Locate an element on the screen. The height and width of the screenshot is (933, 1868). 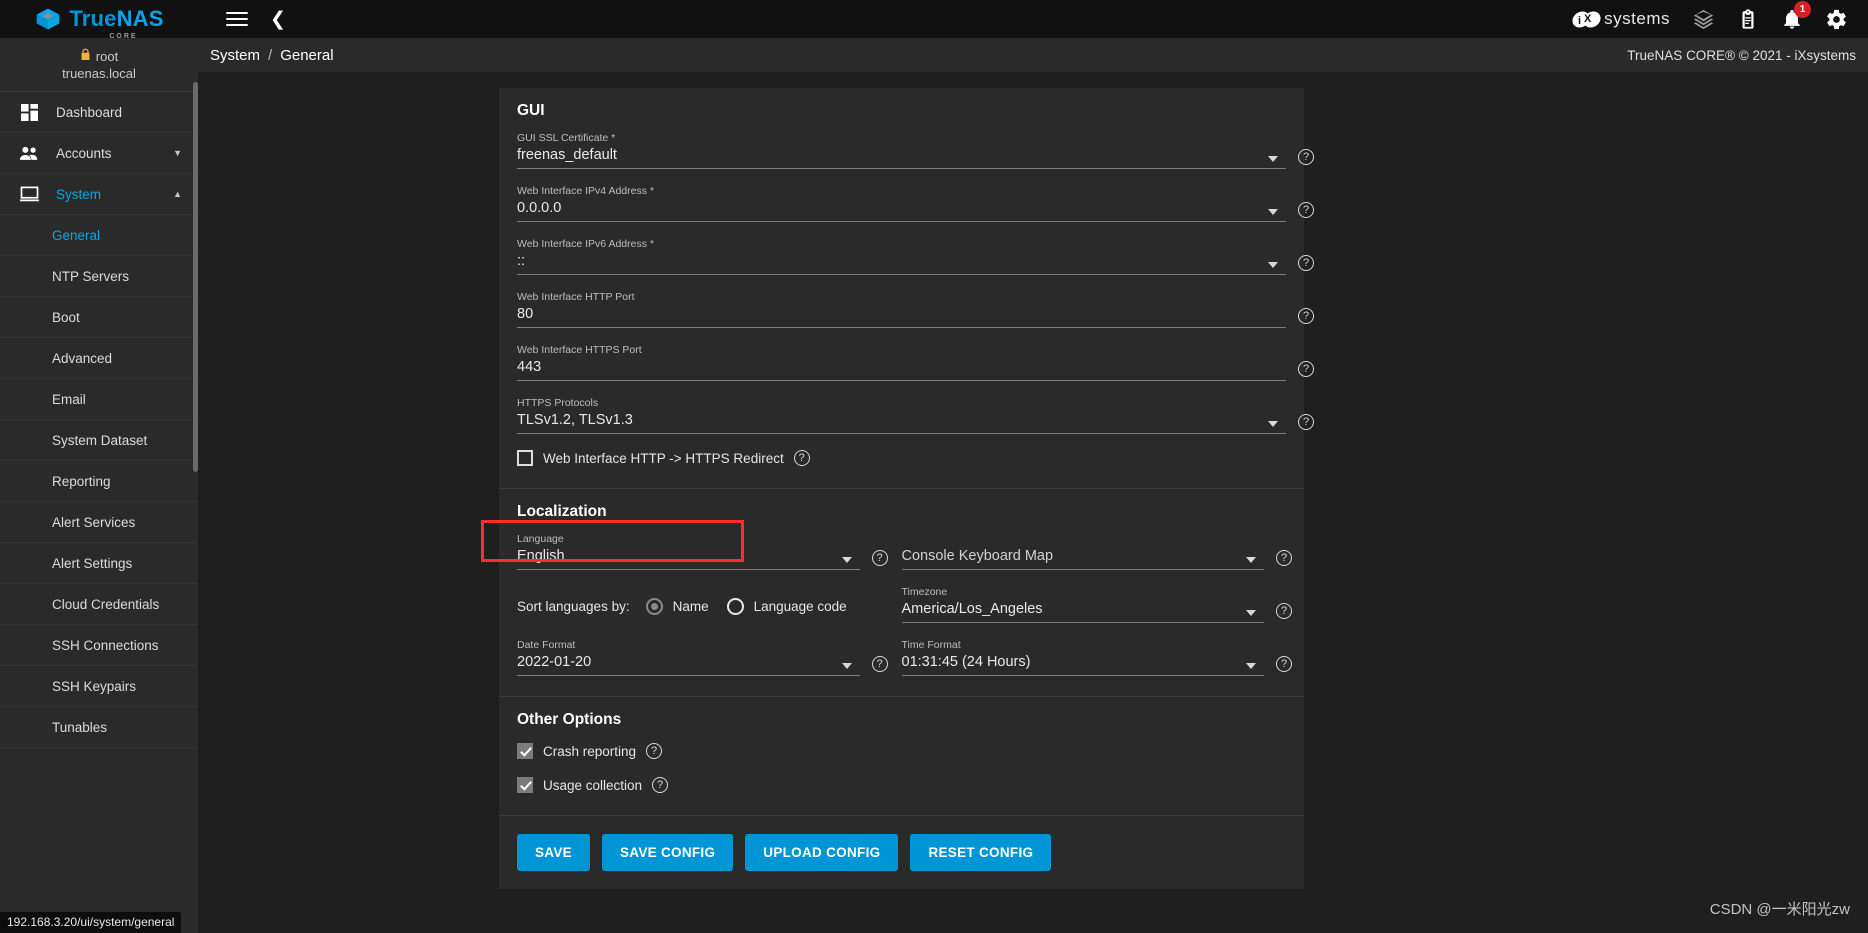
user-info-block: root truenas.local is located at coordinates (99, 65).